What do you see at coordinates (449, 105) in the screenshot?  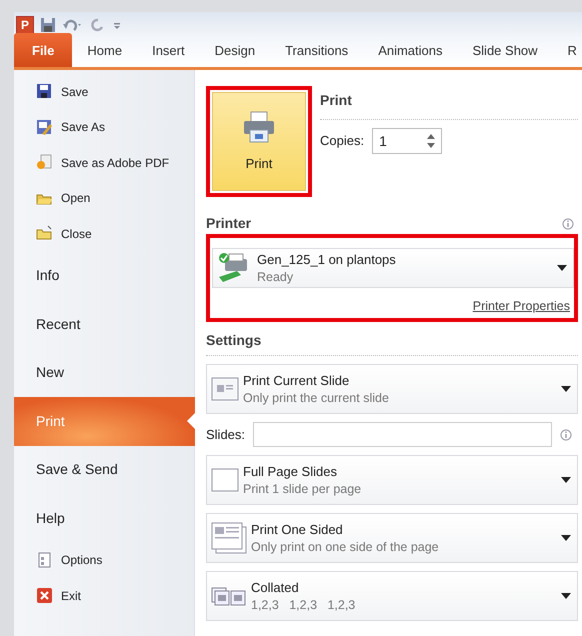 I see `section-heading: Print` at bounding box center [449, 105].